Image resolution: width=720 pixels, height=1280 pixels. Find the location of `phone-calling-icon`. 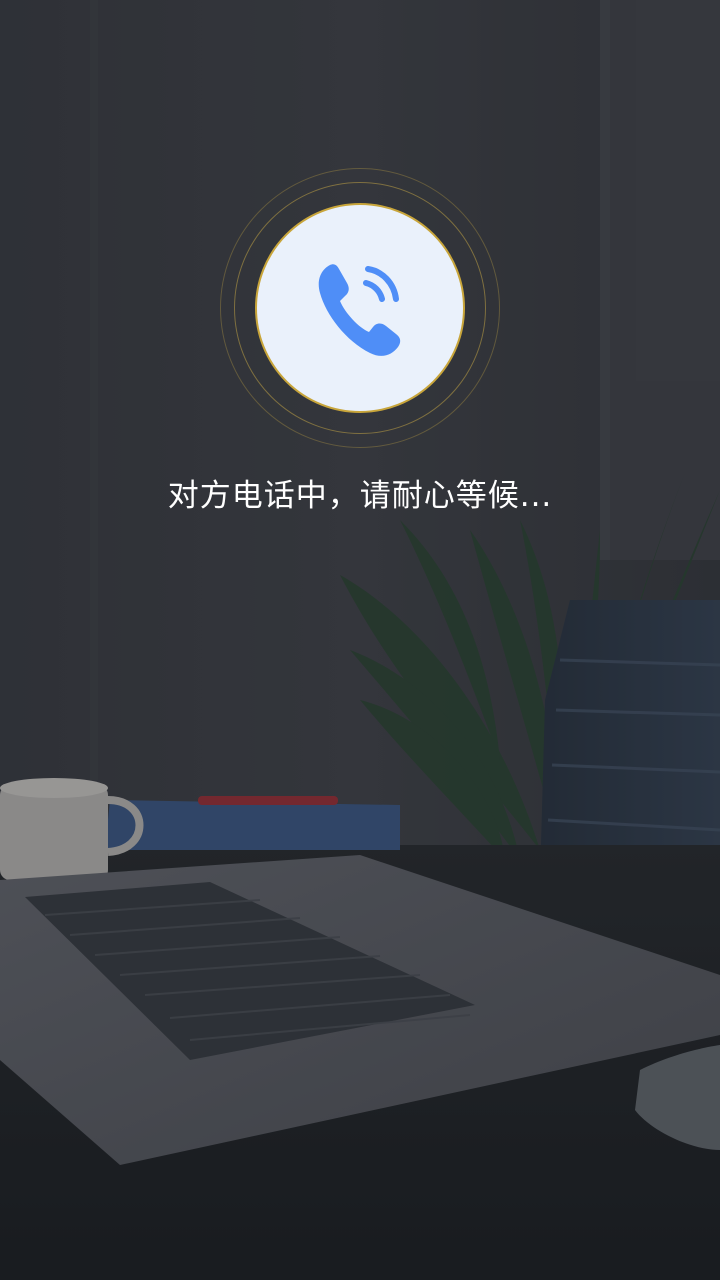

phone-calling-icon is located at coordinates (359, 310).